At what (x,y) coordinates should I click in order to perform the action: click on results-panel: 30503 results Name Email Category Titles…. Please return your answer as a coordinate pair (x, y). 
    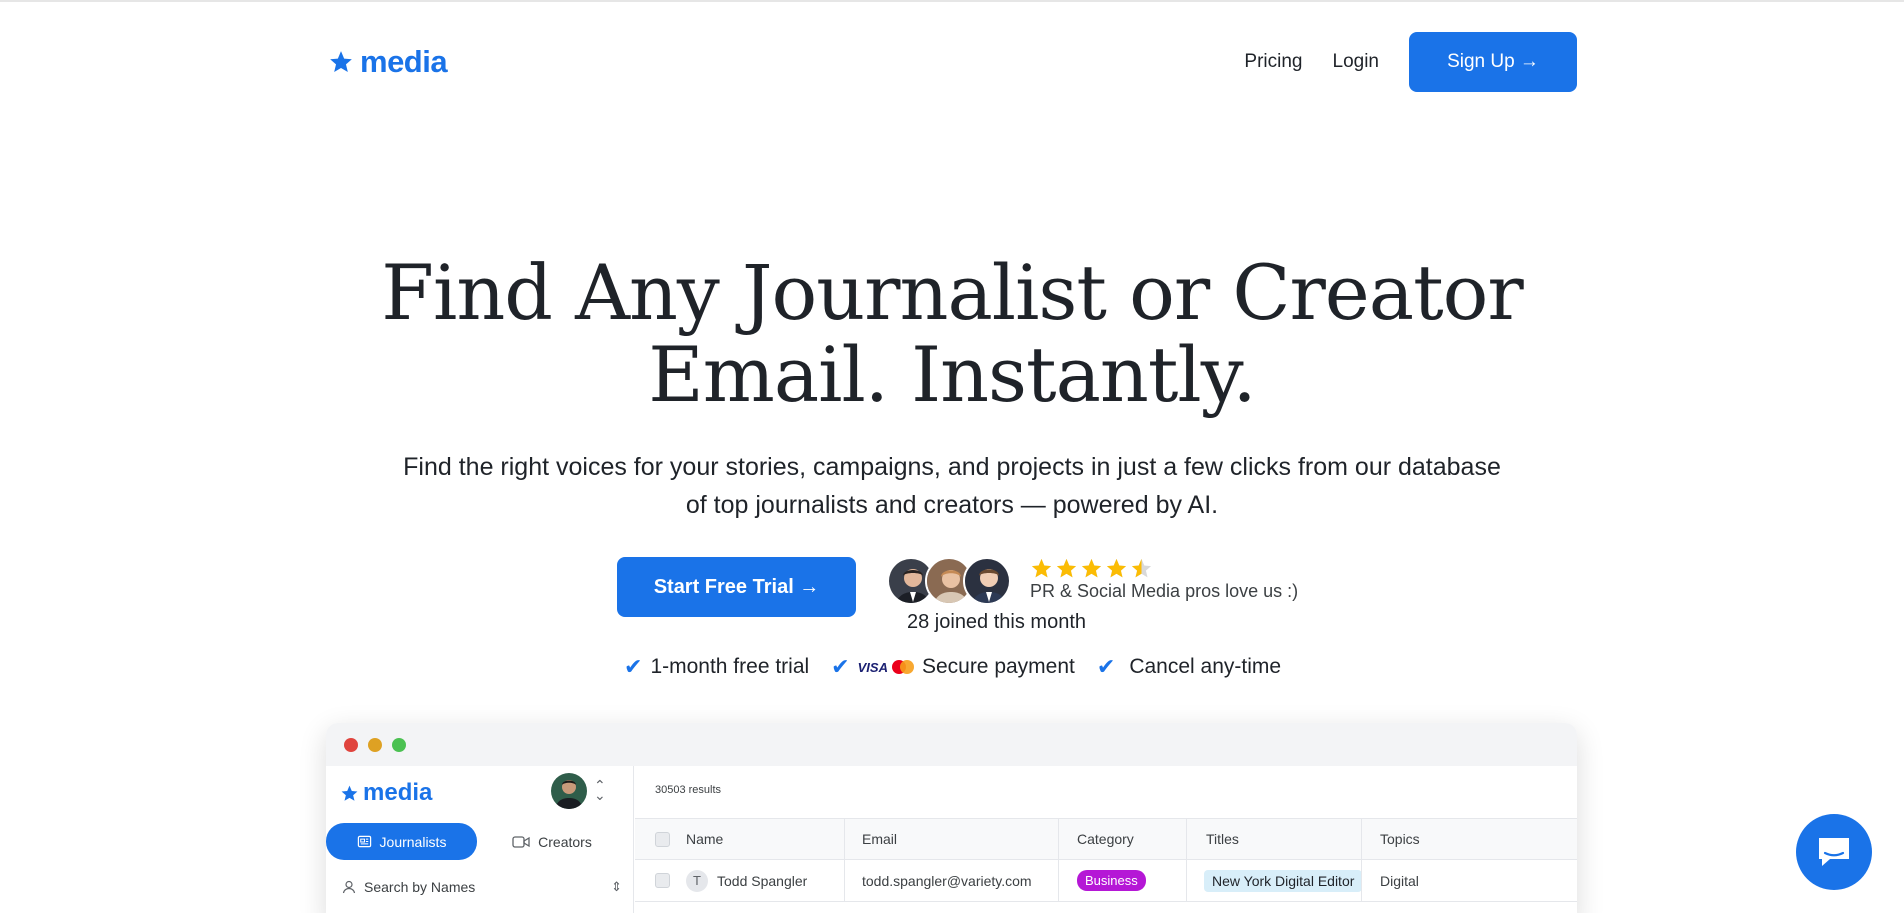
    Looking at the image, I should click on (1106, 839).